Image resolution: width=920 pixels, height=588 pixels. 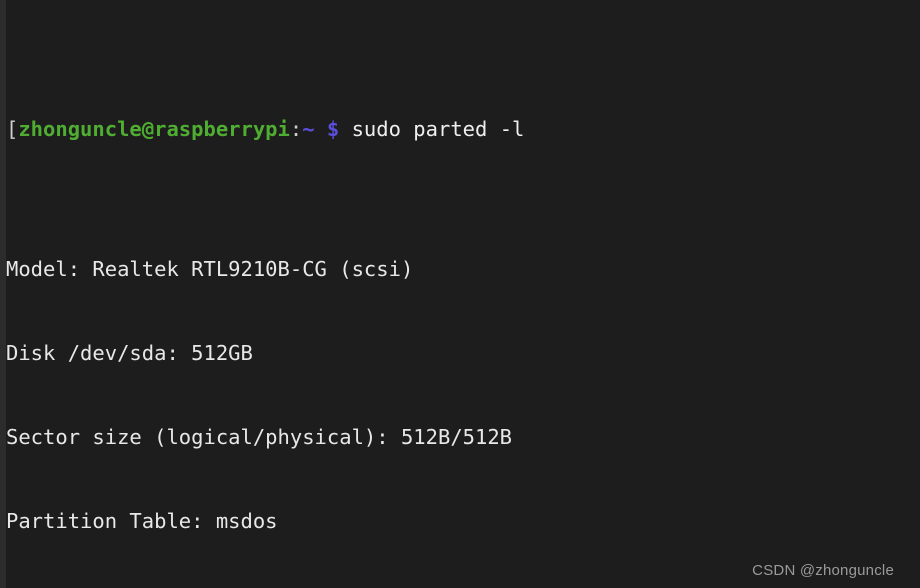 What do you see at coordinates (296, 129) in the screenshot?
I see `prompt-colon: :` at bounding box center [296, 129].